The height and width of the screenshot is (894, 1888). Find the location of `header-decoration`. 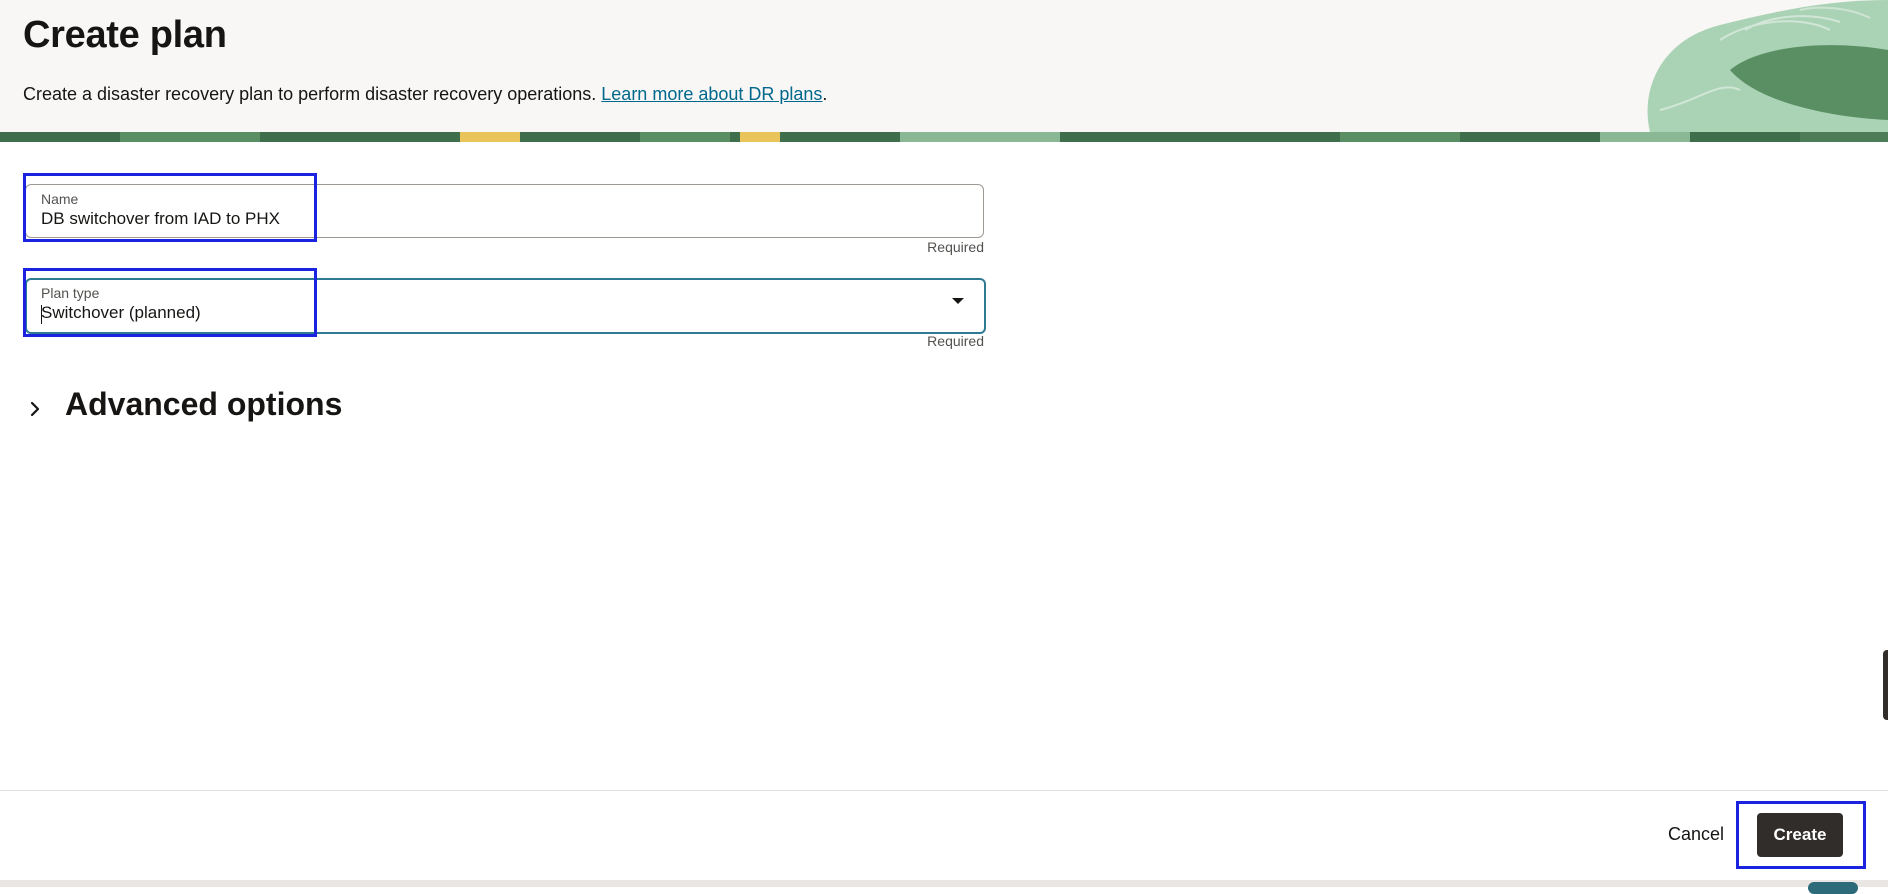

header-decoration is located at coordinates (1767, 66).